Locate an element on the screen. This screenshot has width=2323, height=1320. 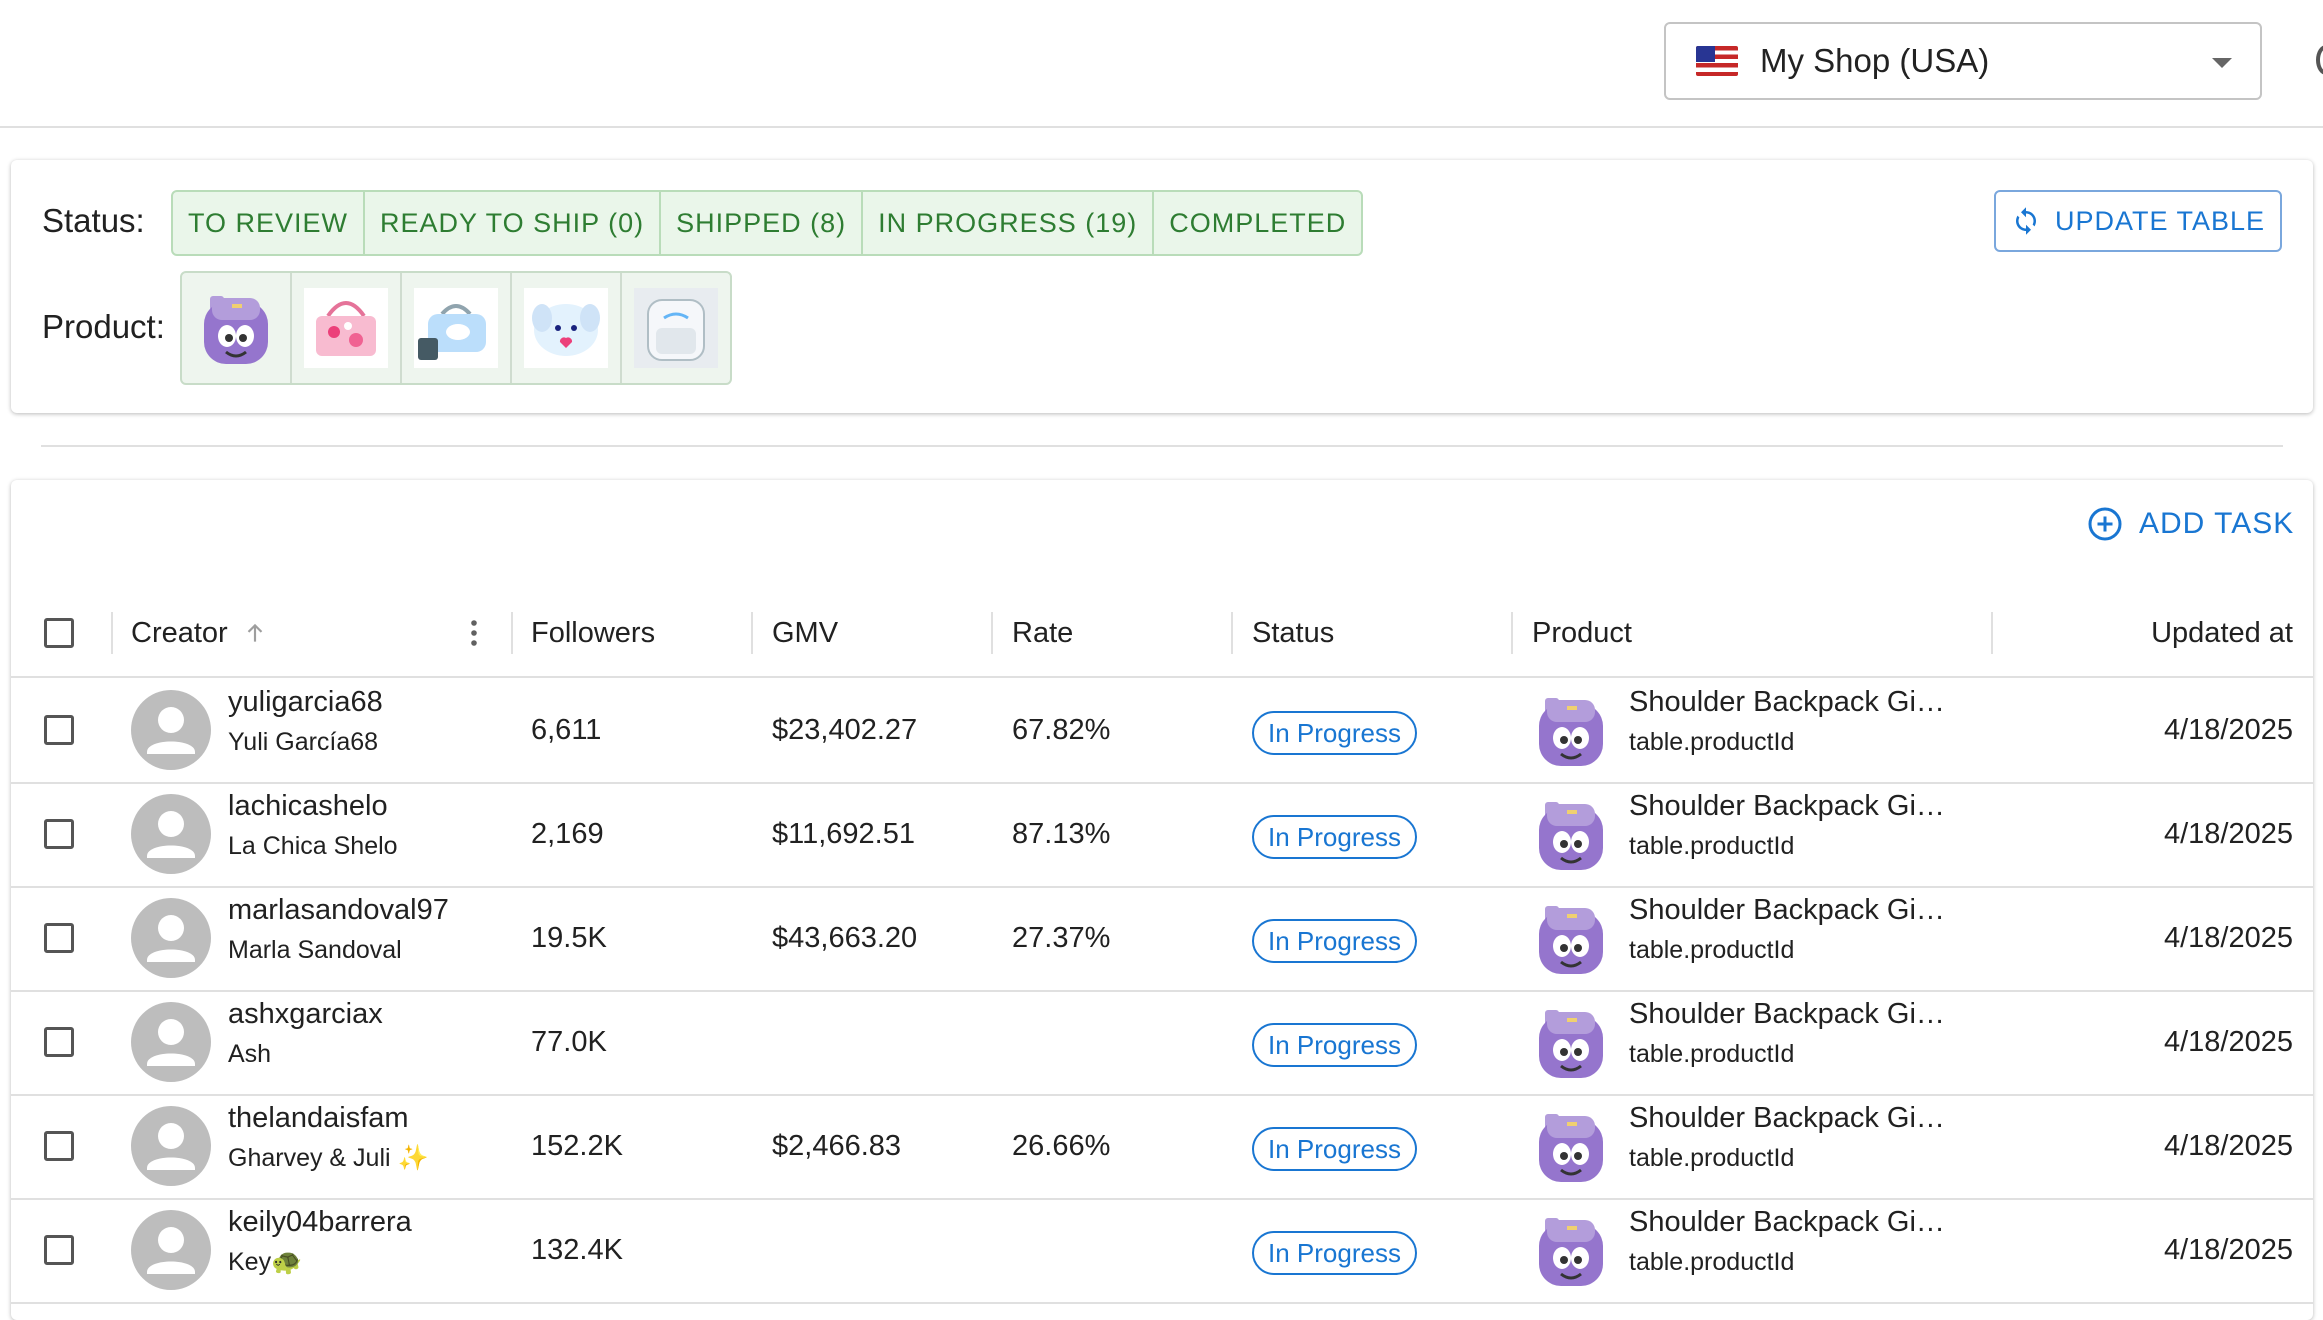
status-filter-to-review: TO REVIEW is located at coordinates (269, 223).